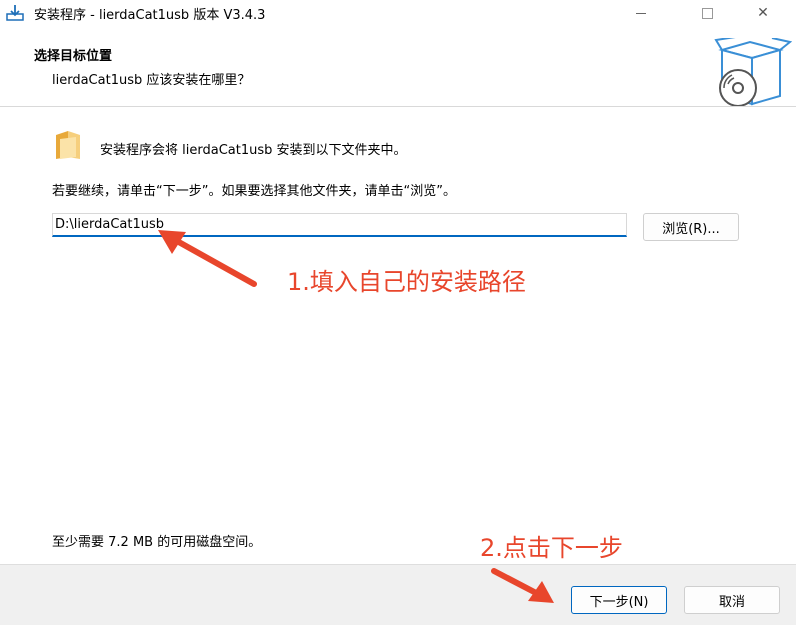  What do you see at coordinates (398, 594) in the screenshot?
I see `footer-bar` at bounding box center [398, 594].